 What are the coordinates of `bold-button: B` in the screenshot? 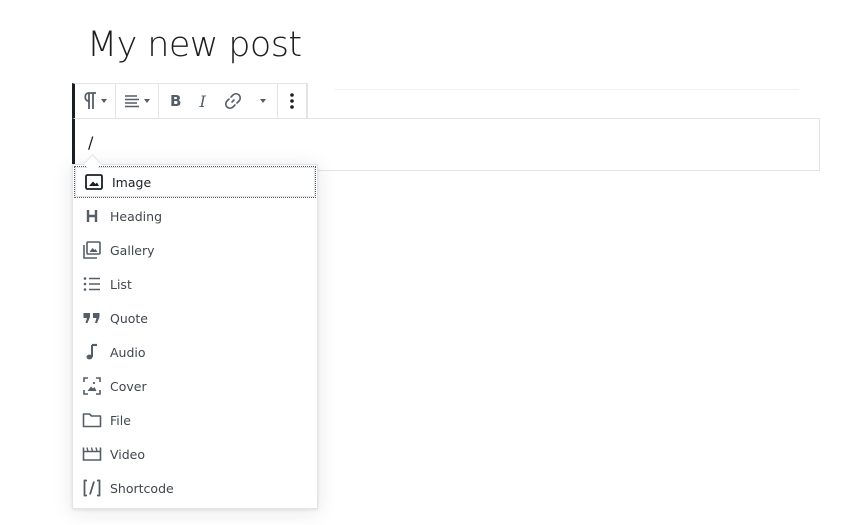 It's located at (175, 101).